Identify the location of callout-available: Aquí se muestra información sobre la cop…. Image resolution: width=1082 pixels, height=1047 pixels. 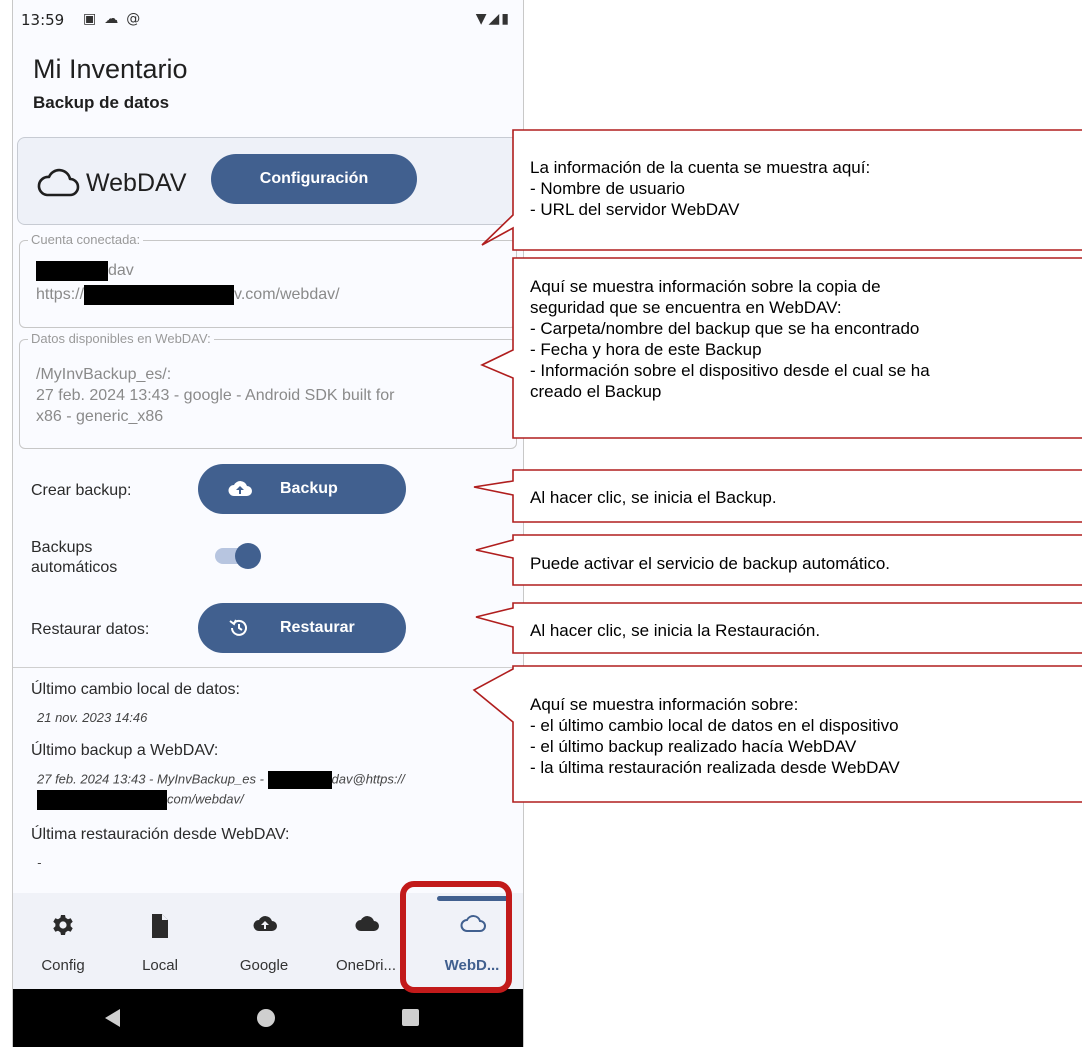
(730, 339).